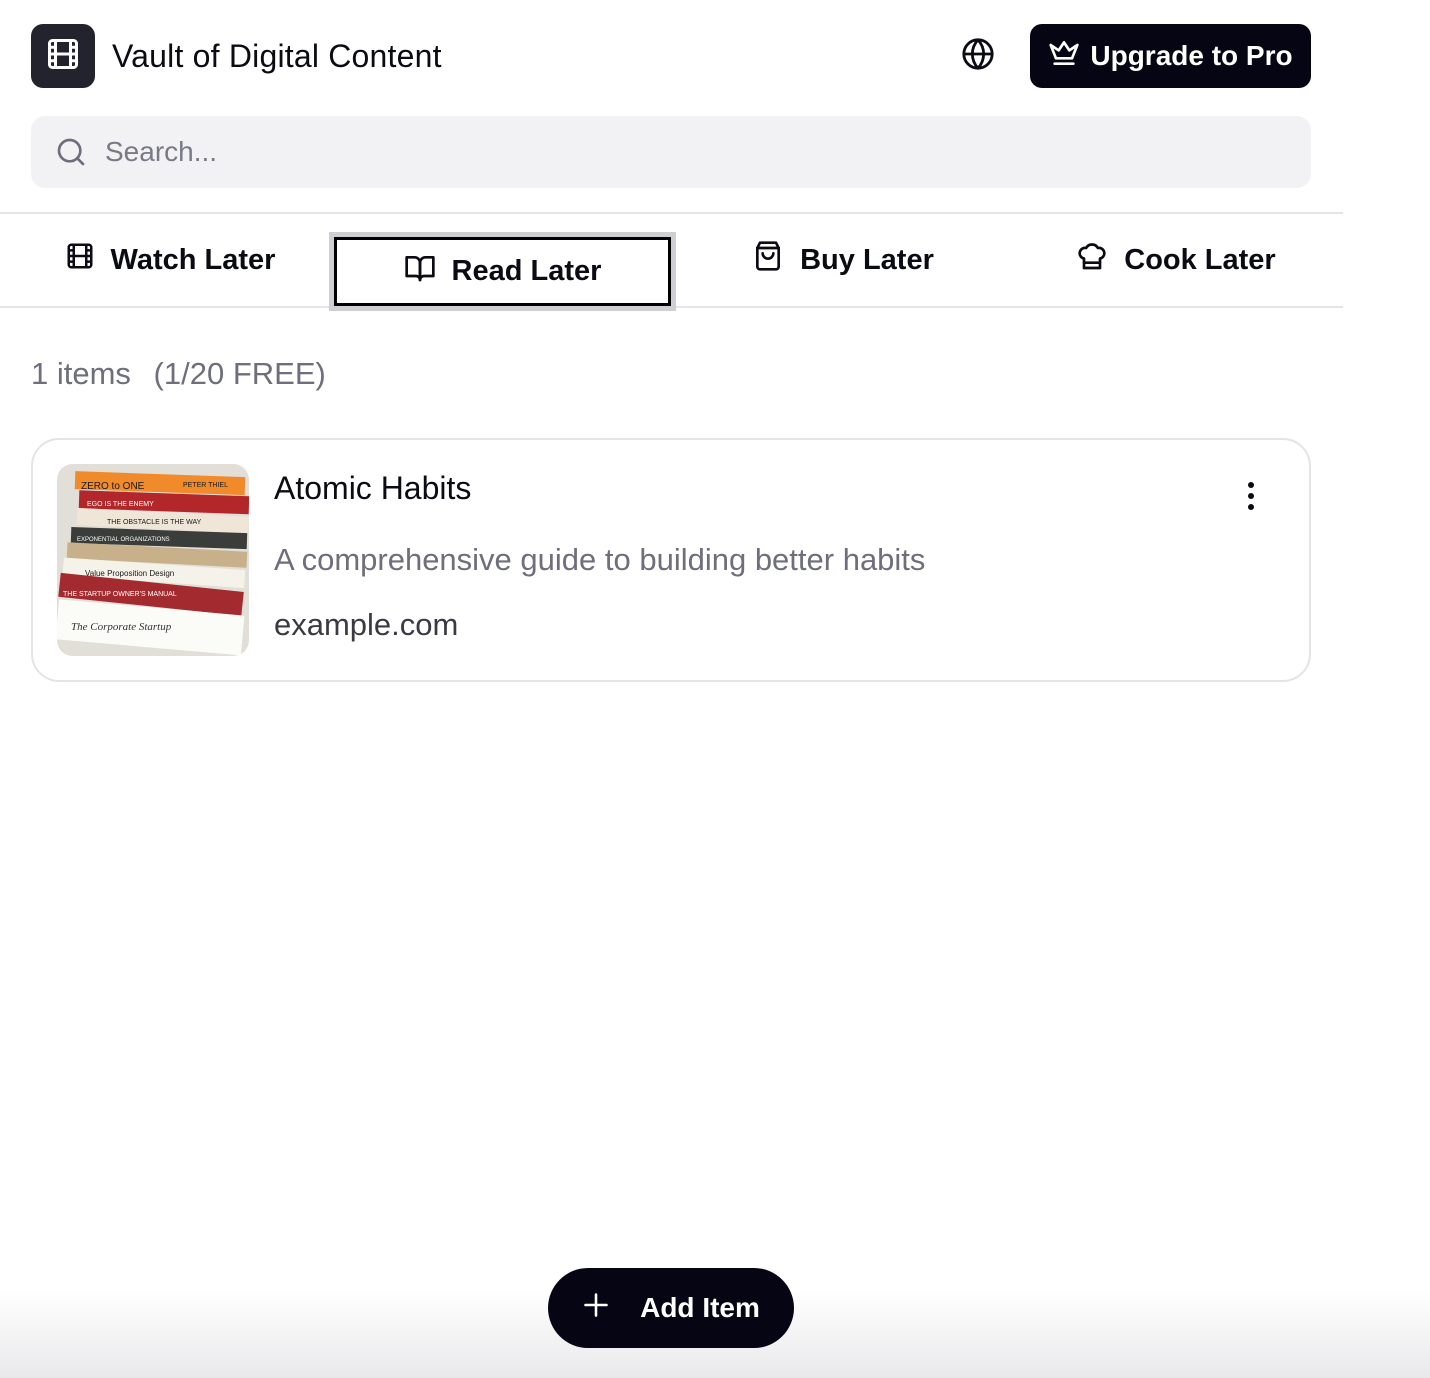 This screenshot has width=1430, height=1378. I want to click on tab-label: Buy Later, so click(867, 259).